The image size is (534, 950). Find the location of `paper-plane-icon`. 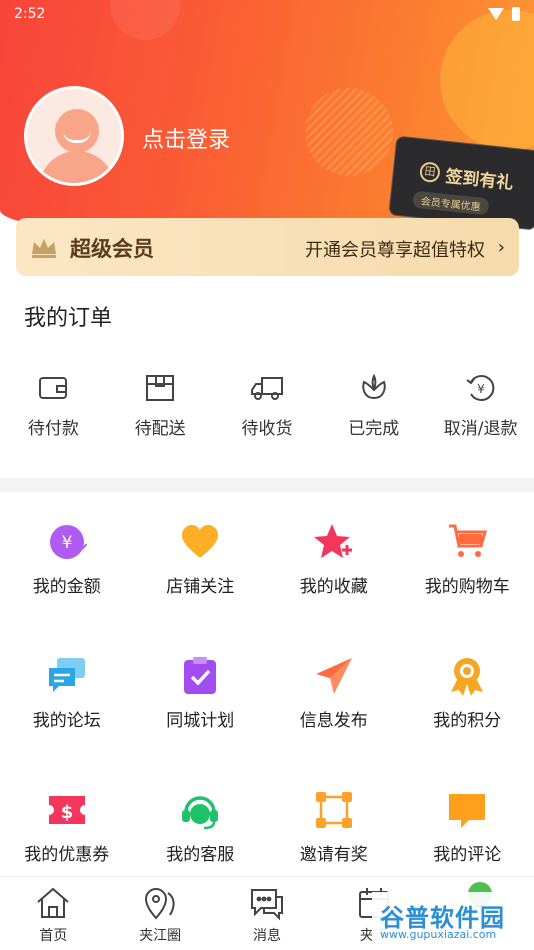

paper-plane-icon is located at coordinates (333, 676).